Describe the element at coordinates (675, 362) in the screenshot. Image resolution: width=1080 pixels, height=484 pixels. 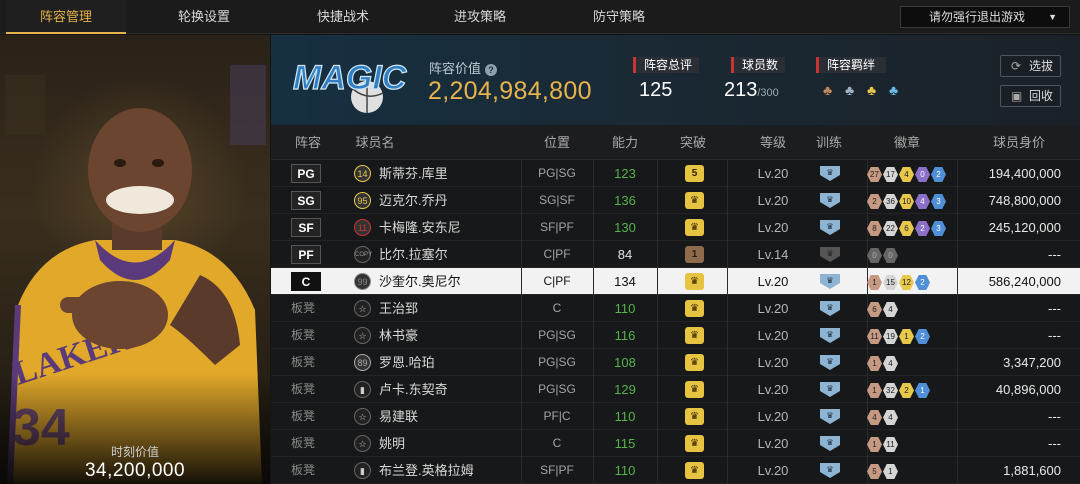
I see `table-row: 板凳 89 罗恩.哈珀 PG|SG 108 ♛ Lv.20 ♛ 1 4 3,347,200` at that location.